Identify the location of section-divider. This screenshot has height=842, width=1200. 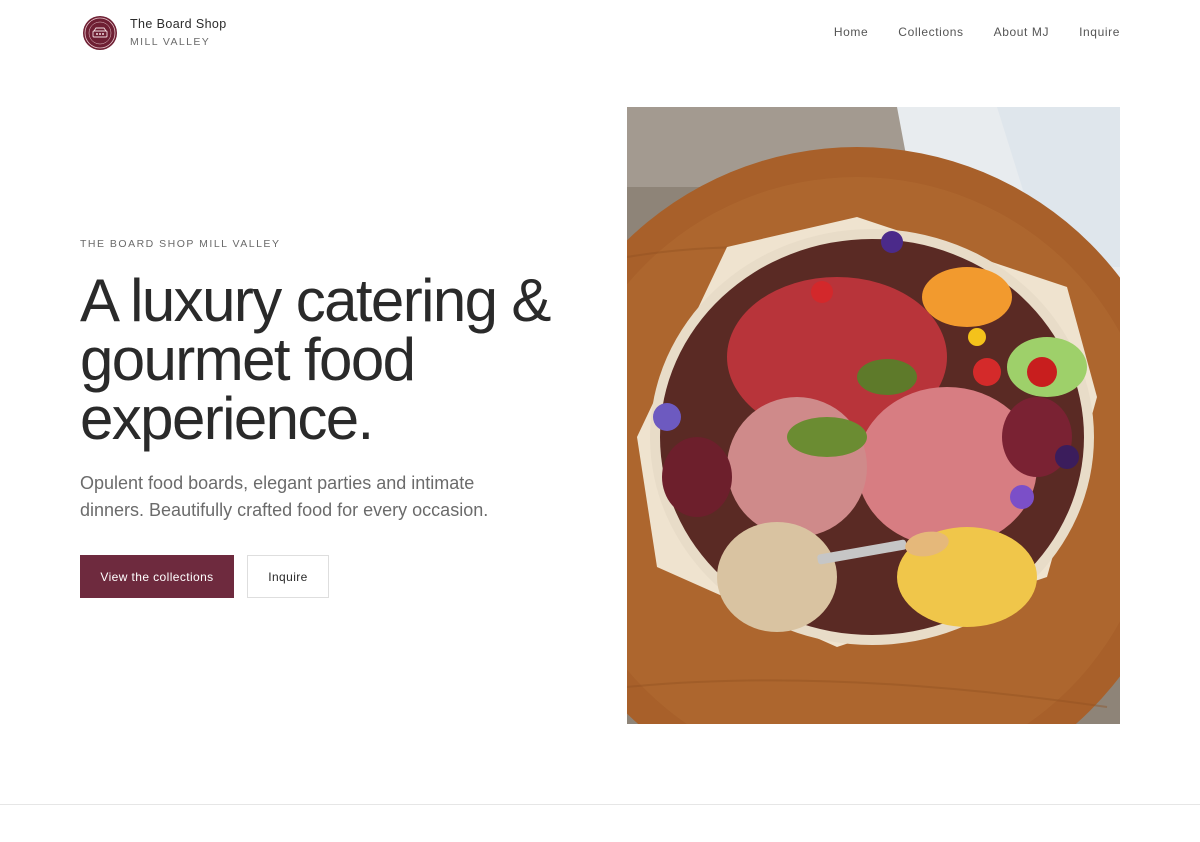
(600, 804).